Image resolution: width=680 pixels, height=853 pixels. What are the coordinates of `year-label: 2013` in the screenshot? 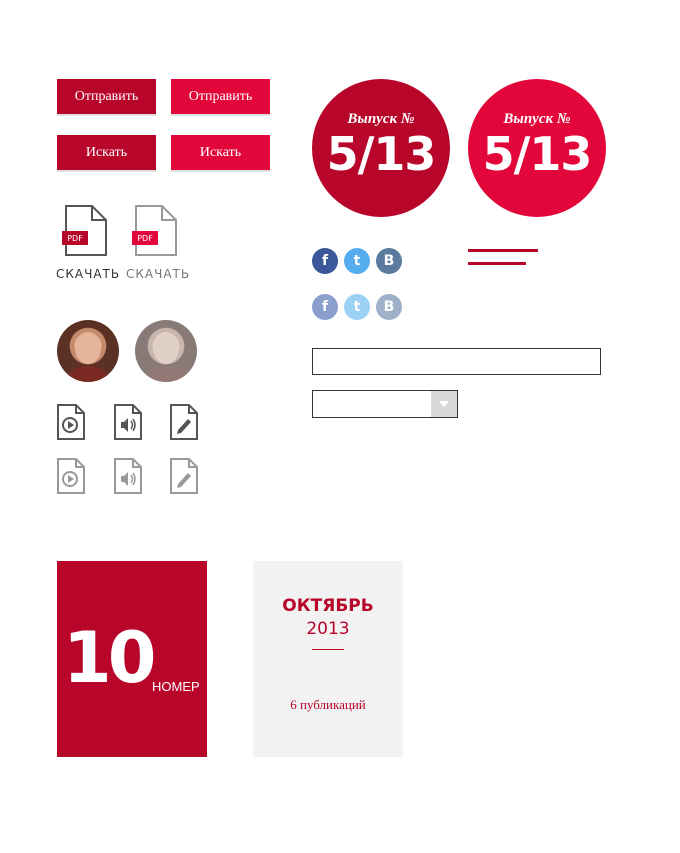 It's located at (328, 629).